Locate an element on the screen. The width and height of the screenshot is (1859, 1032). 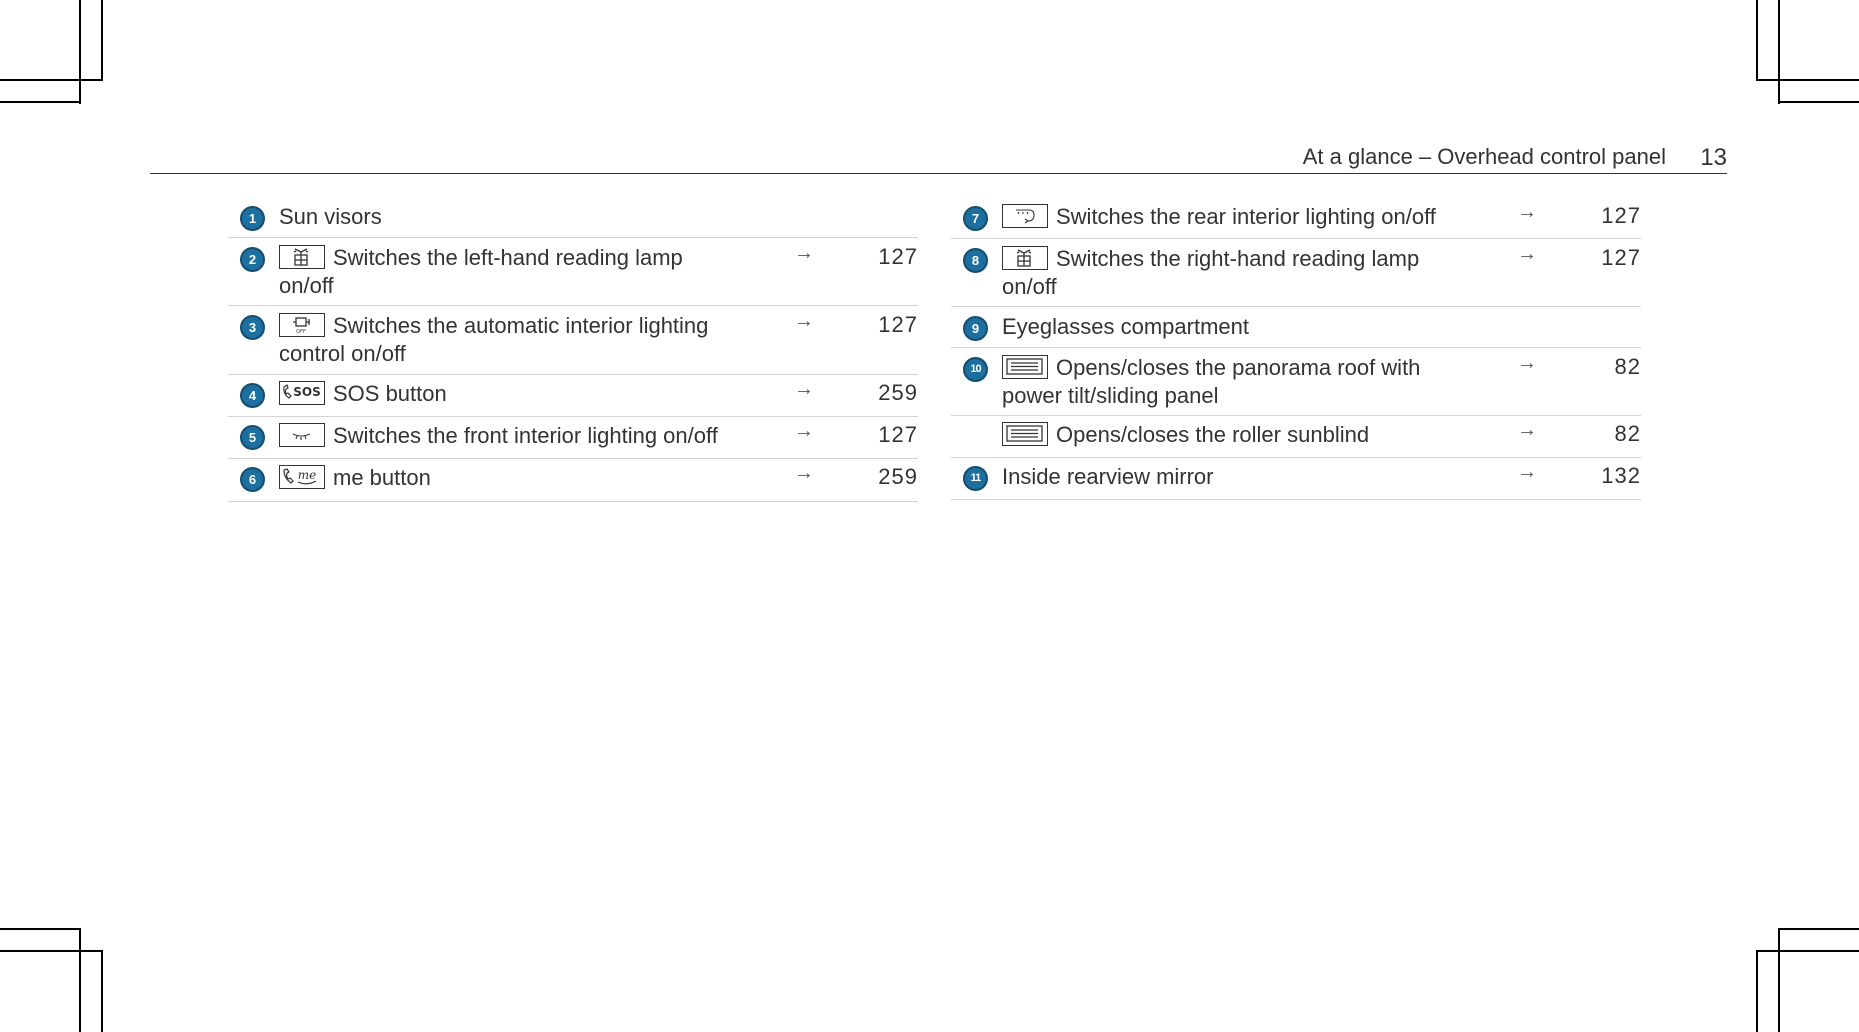
callout-badge: 7 is located at coordinates (975, 218).